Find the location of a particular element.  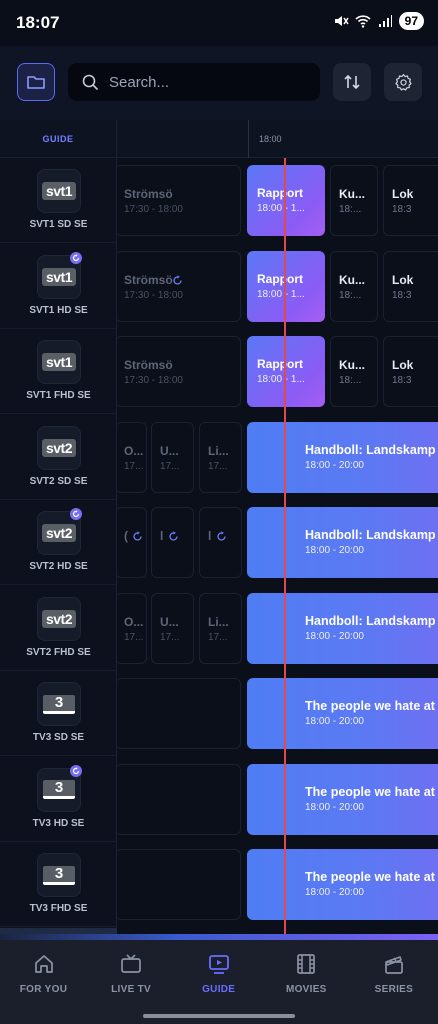

program-title: l is located at coordinates (162, 536).